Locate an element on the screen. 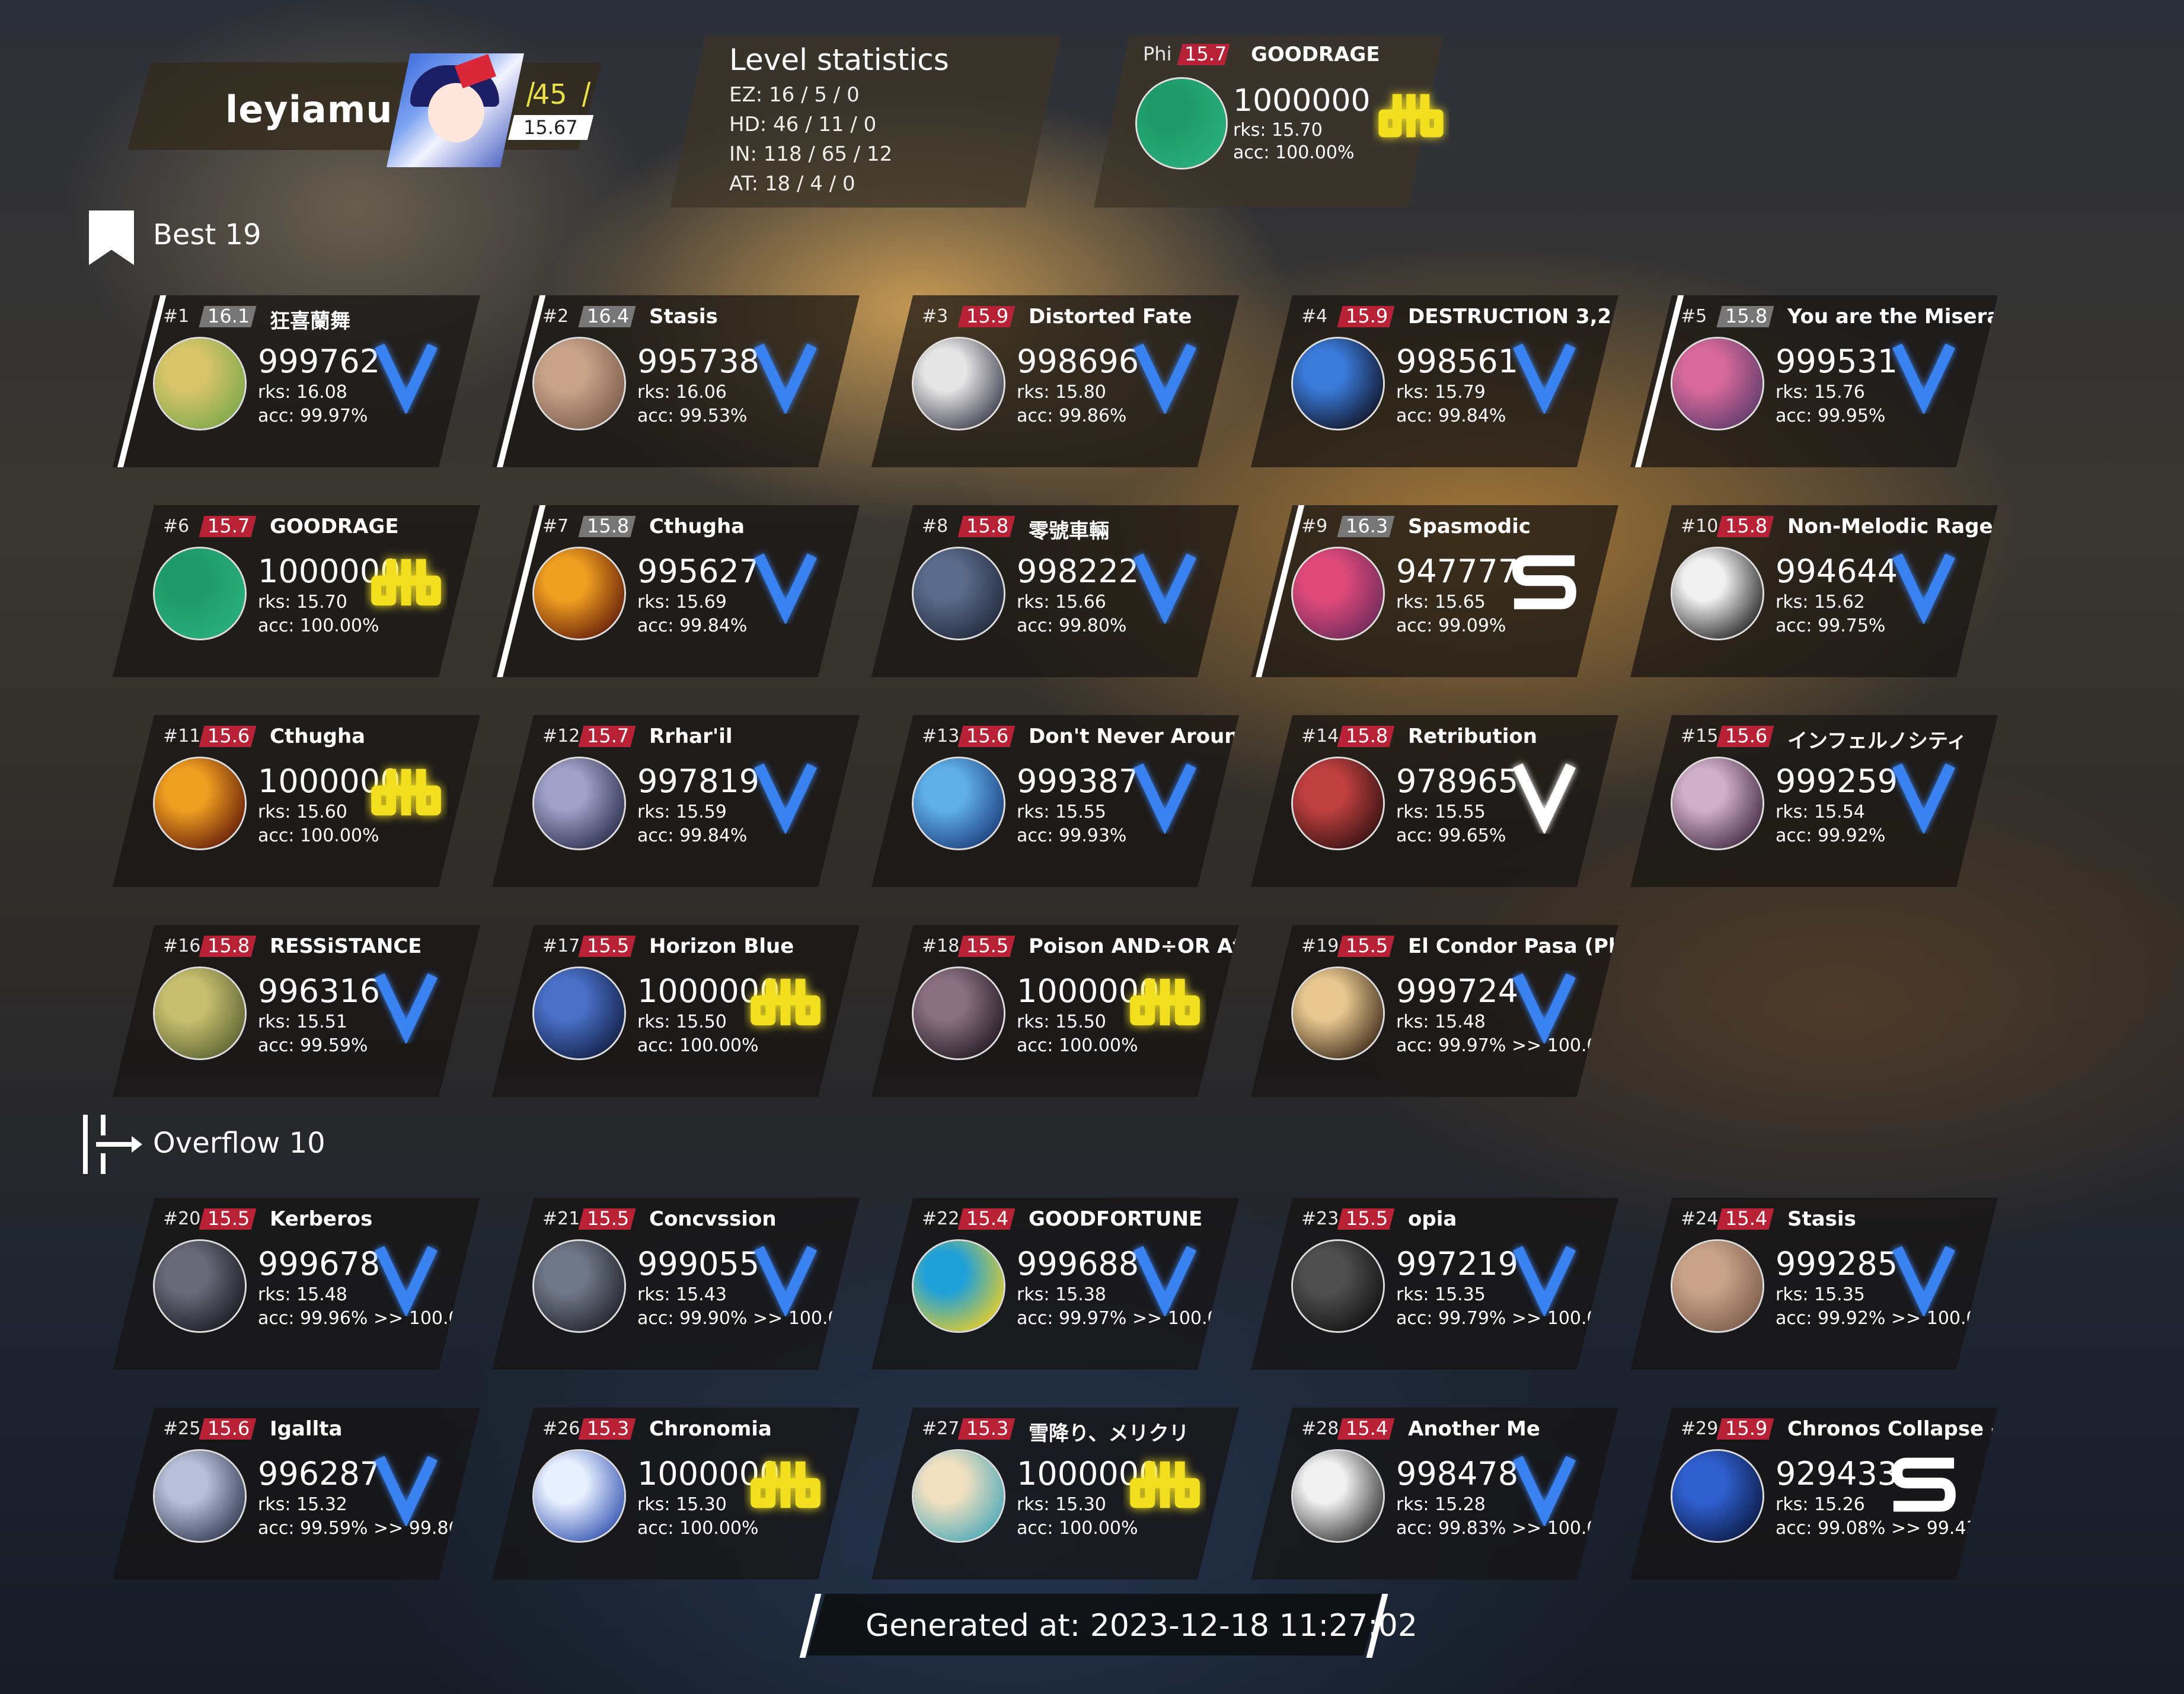 This screenshot has width=2184, height=1694. record-acc: acc: 99.65% is located at coordinates (1451, 836).